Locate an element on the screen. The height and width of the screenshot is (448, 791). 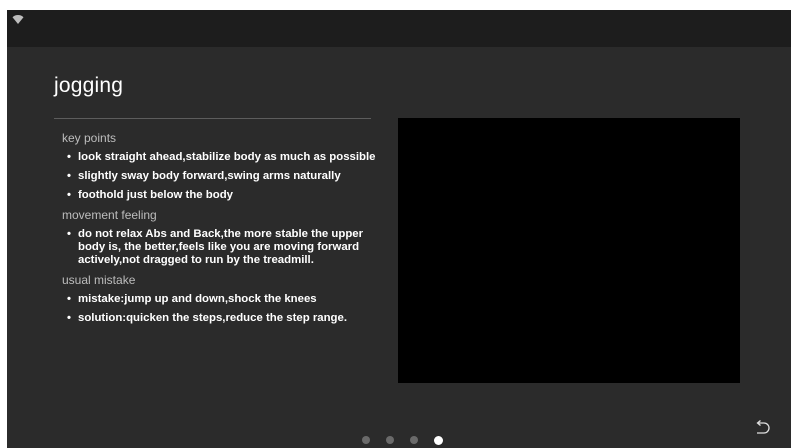
page-title: jogging is located at coordinates (89, 85).